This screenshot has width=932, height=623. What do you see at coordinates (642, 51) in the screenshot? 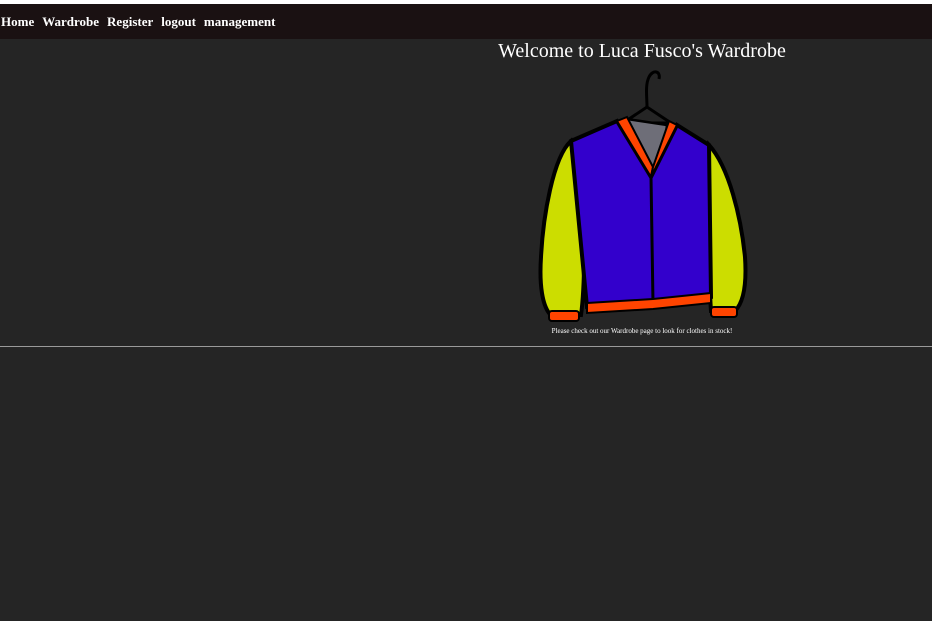
I see `page-title: Welcome to Luca Fusco's Wardrobe` at bounding box center [642, 51].